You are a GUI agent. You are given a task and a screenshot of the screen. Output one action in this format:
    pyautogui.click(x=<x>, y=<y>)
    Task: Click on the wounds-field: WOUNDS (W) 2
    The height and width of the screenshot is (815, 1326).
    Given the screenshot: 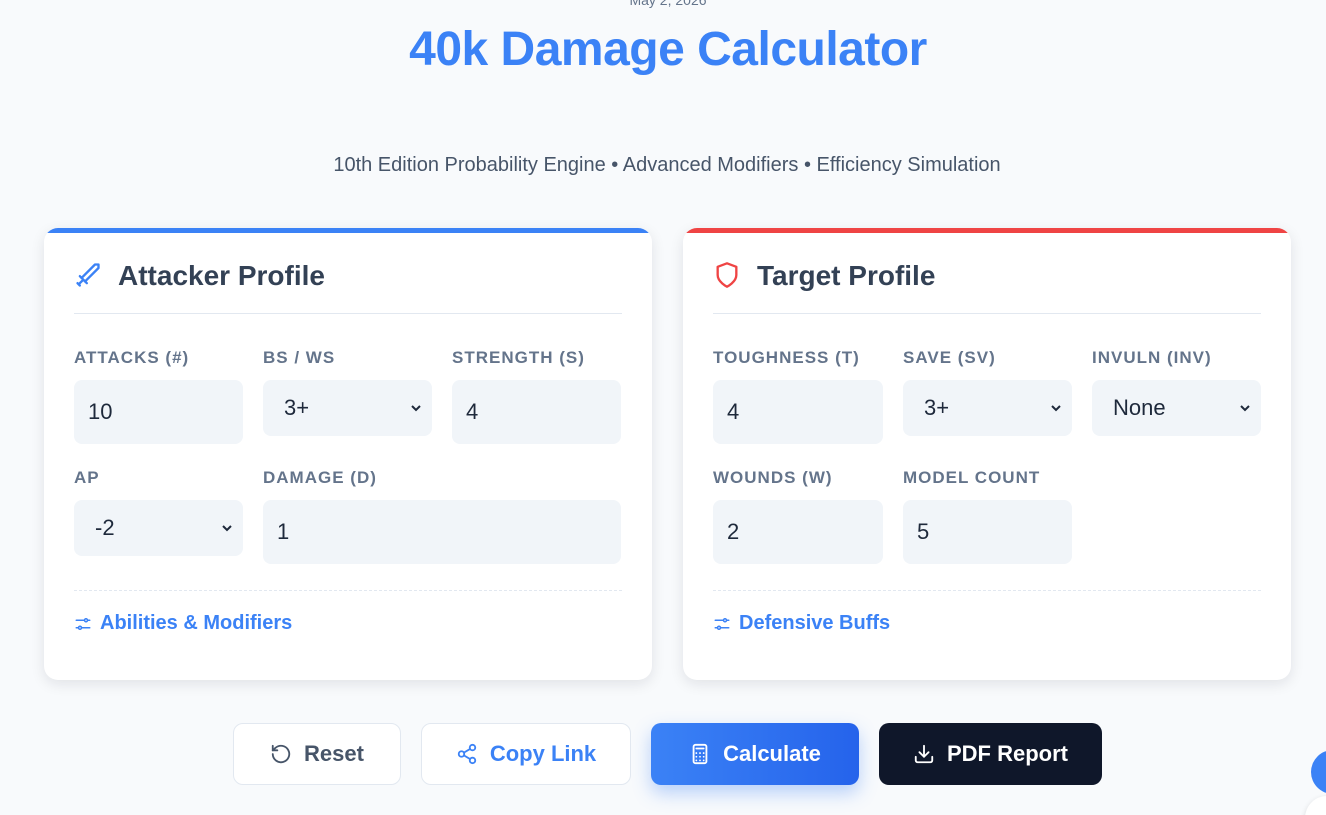 What is the action you would take?
    pyautogui.click(x=798, y=516)
    